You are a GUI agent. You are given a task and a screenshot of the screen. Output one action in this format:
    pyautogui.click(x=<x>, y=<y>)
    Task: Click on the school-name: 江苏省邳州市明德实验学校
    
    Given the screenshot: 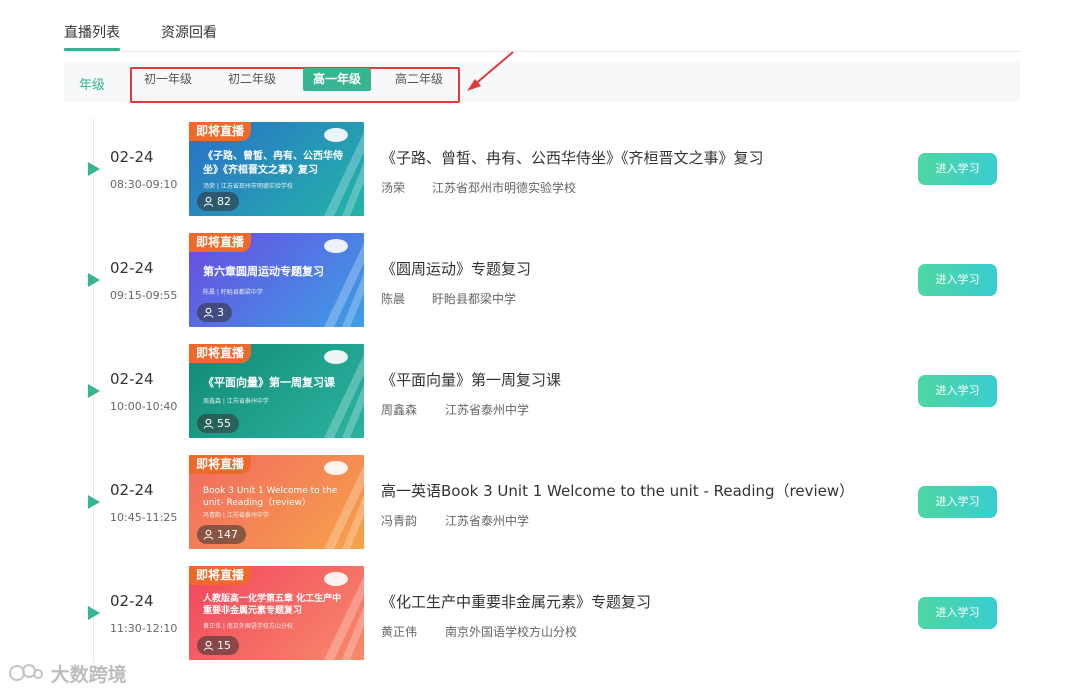 What is the action you would take?
    pyautogui.click(x=504, y=188)
    